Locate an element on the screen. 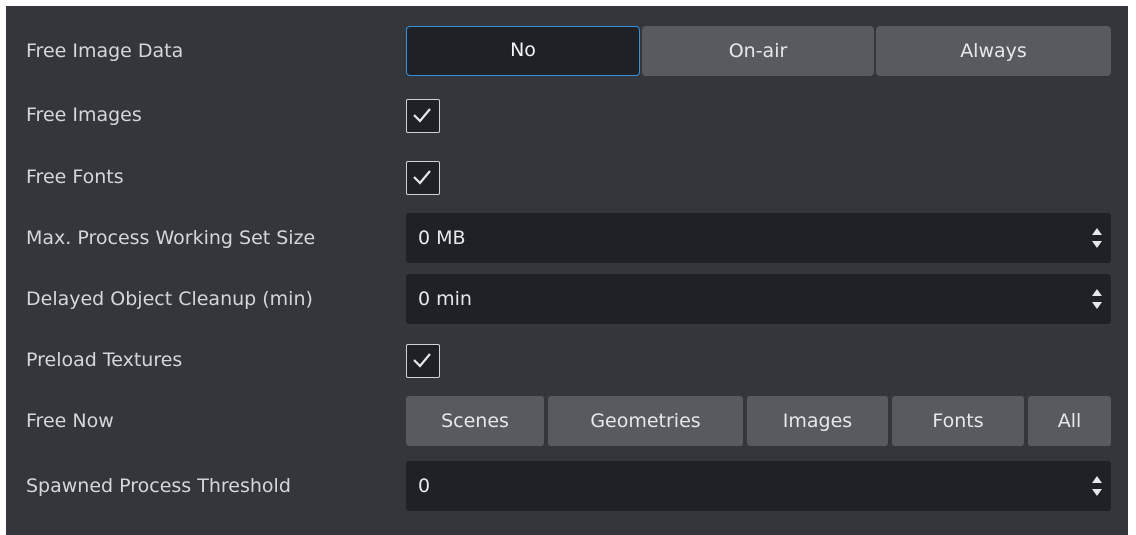 The width and height of the screenshot is (1136, 535). spawned-threshold-spinbox: 0 is located at coordinates (758, 486).